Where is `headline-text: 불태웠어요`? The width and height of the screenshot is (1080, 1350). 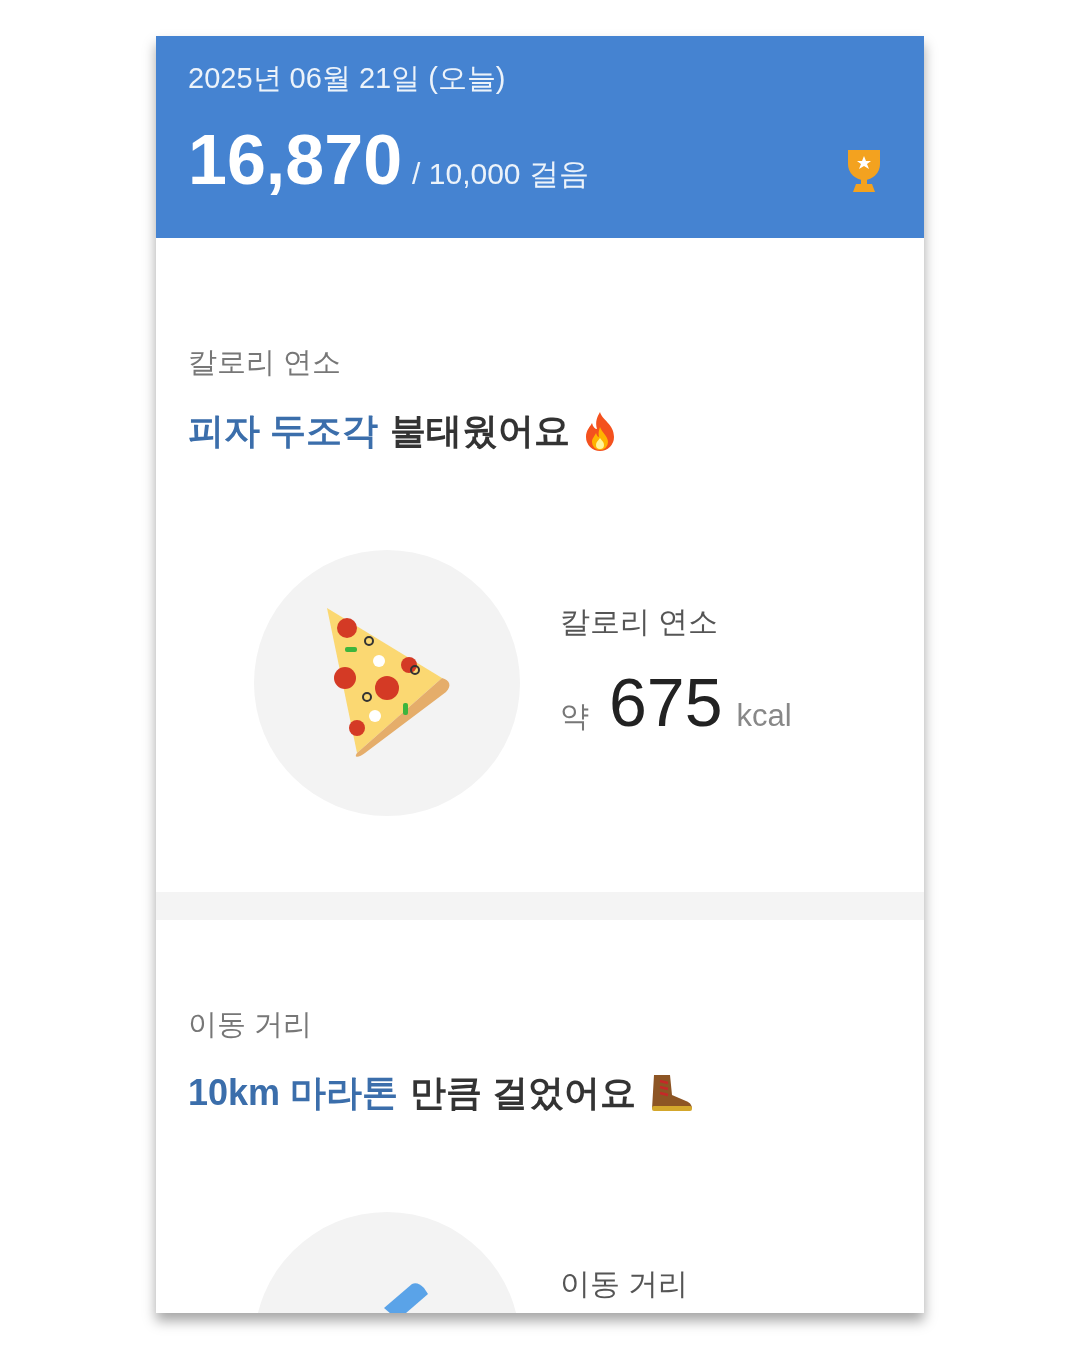 headline-text: 불태웠어요 is located at coordinates (480, 431).